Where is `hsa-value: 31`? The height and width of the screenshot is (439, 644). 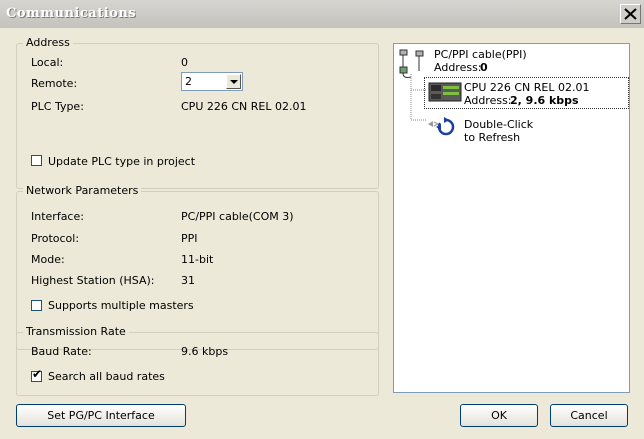
hsa-value: 31 is located at coordinates (188, 280).